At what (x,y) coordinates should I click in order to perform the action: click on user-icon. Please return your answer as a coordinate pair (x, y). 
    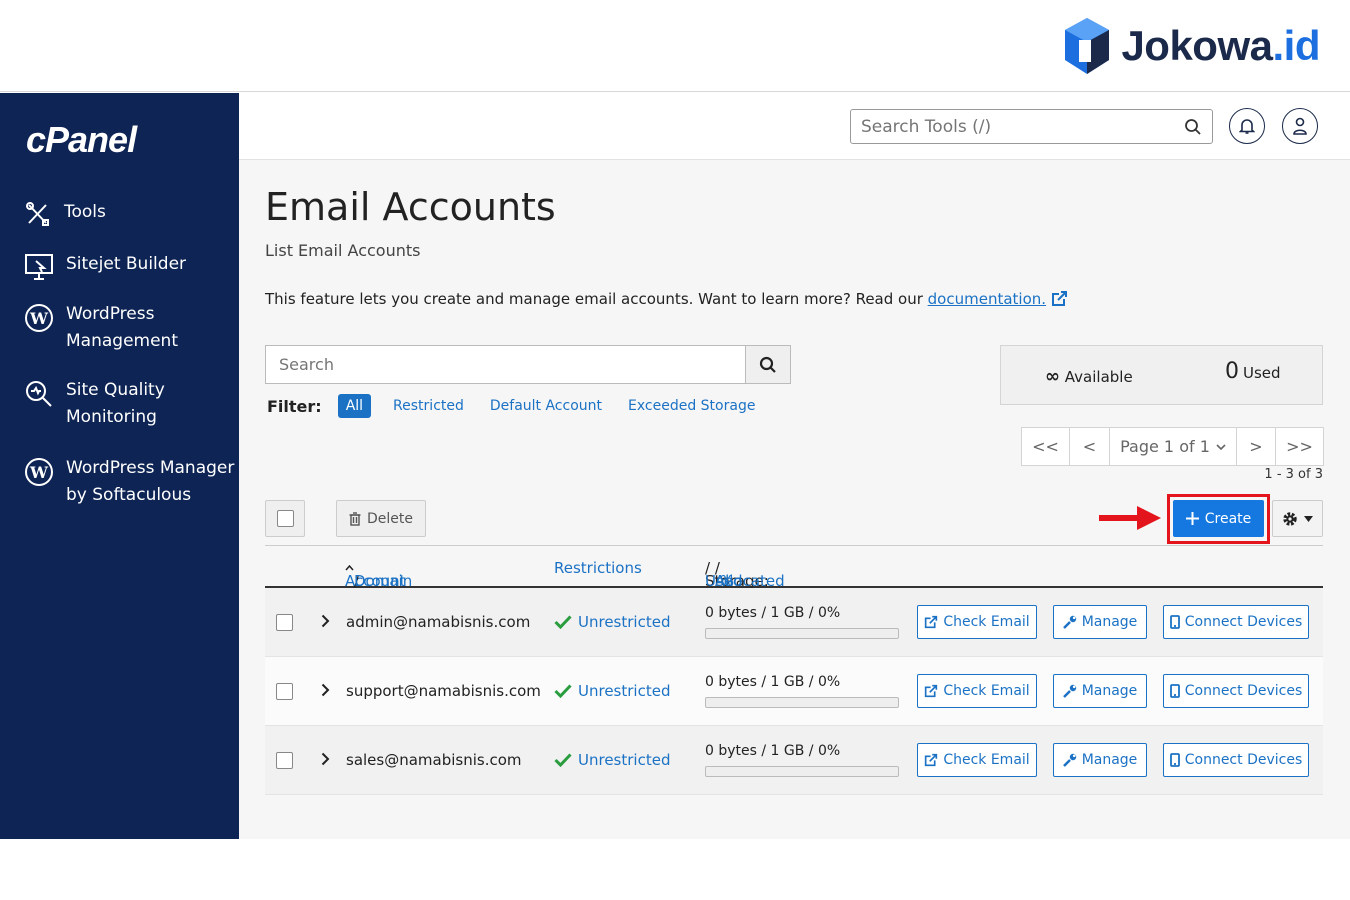
    Looking at the image, I should click on (1300, 126).